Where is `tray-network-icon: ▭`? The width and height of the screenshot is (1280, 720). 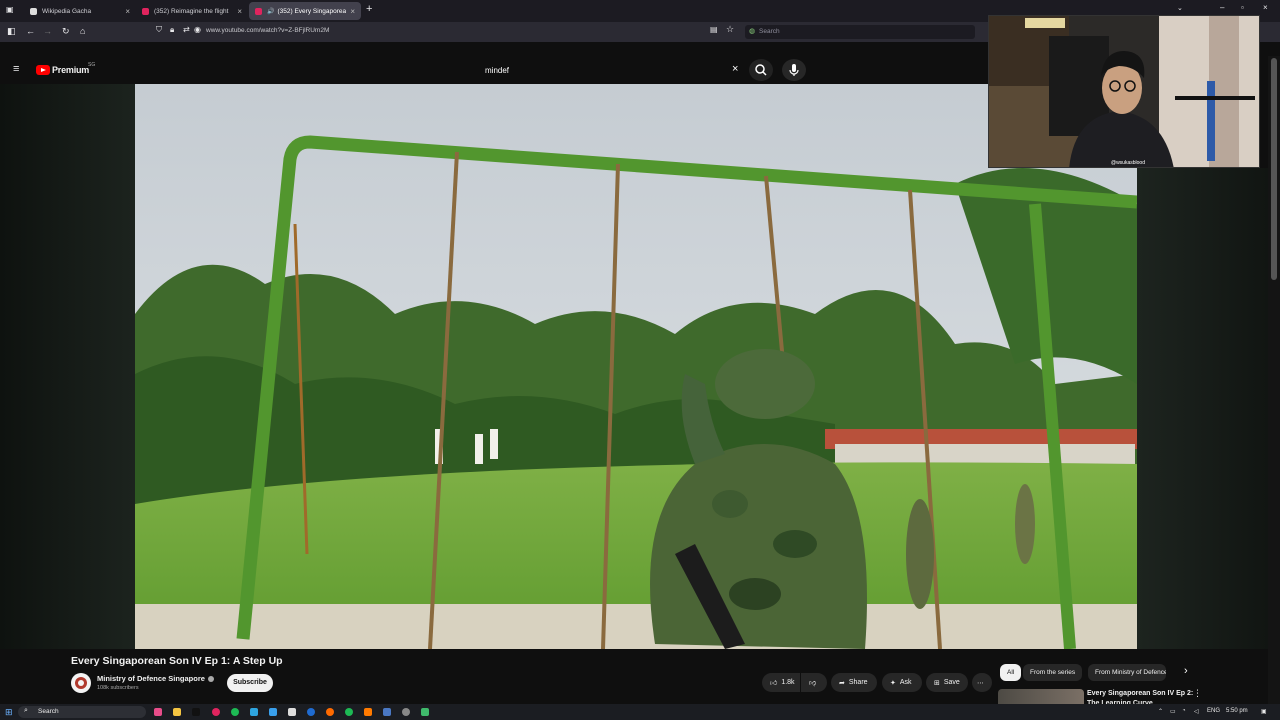 tray-network-icon: ▭ is located at coordinates (1173, 711).